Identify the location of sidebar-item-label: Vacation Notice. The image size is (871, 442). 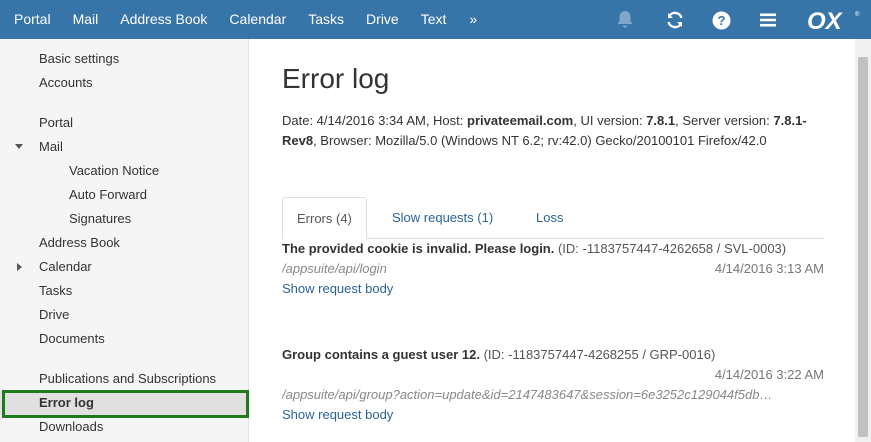
(114, 170).